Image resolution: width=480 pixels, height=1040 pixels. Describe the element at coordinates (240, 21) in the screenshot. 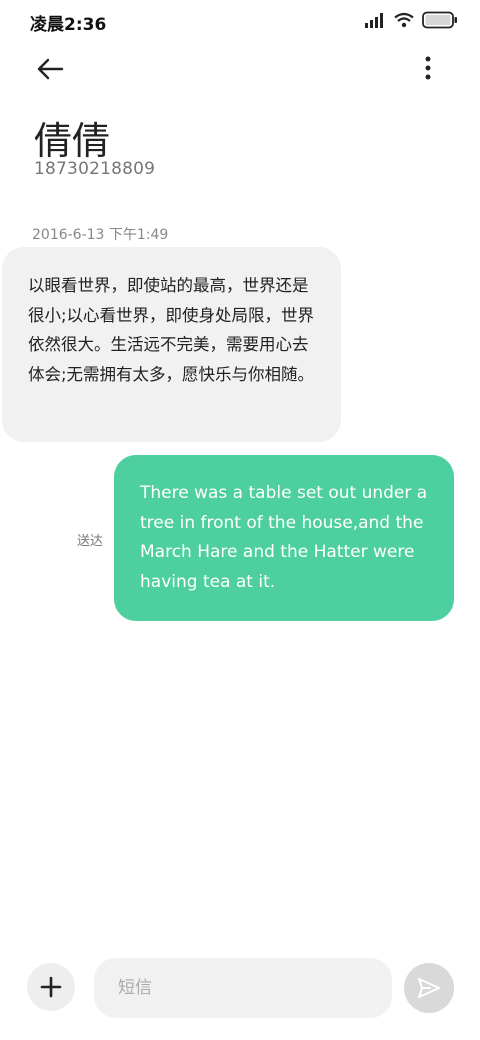

I see `status-bar: 凌晨2:36` at that location.